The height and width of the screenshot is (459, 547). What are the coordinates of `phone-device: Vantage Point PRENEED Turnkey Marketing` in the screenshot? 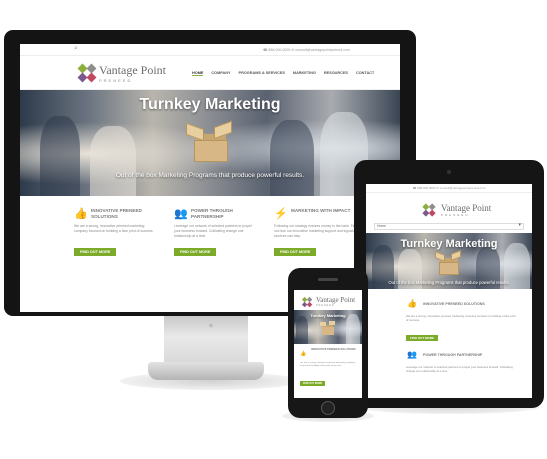 It's located at (328, 343).